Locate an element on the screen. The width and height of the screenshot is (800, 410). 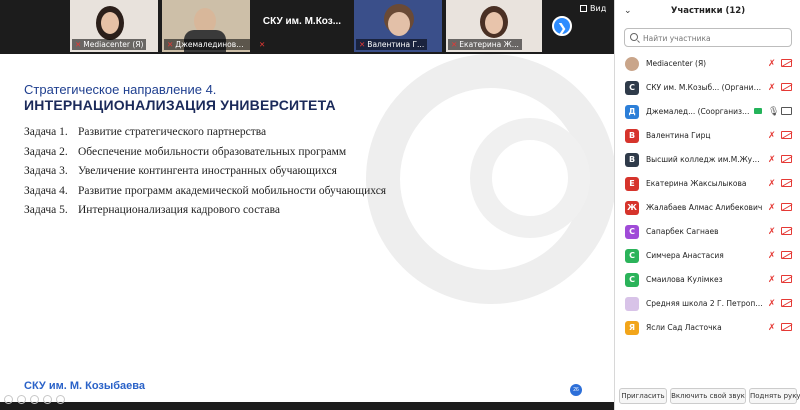
participant-row: С Симчера Анастасия ✗ is located at coordinates (707, 256).